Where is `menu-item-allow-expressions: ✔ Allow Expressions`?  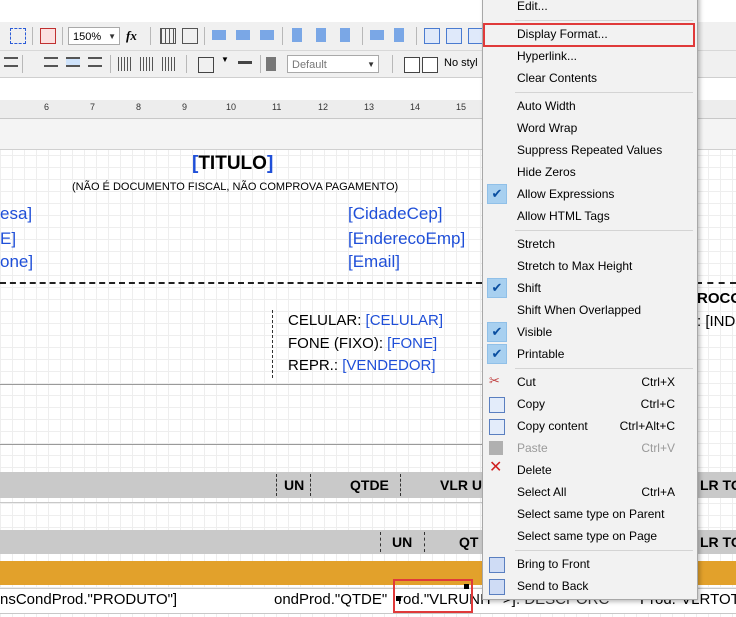
menu-item-allow-expressions: ✔ Allow Expressions is located at coordinates (590, 194).